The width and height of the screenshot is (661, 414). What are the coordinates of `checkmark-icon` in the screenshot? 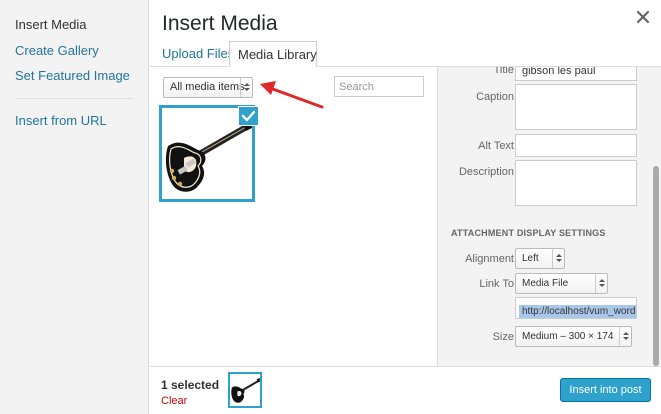 It's located at (248, 116).